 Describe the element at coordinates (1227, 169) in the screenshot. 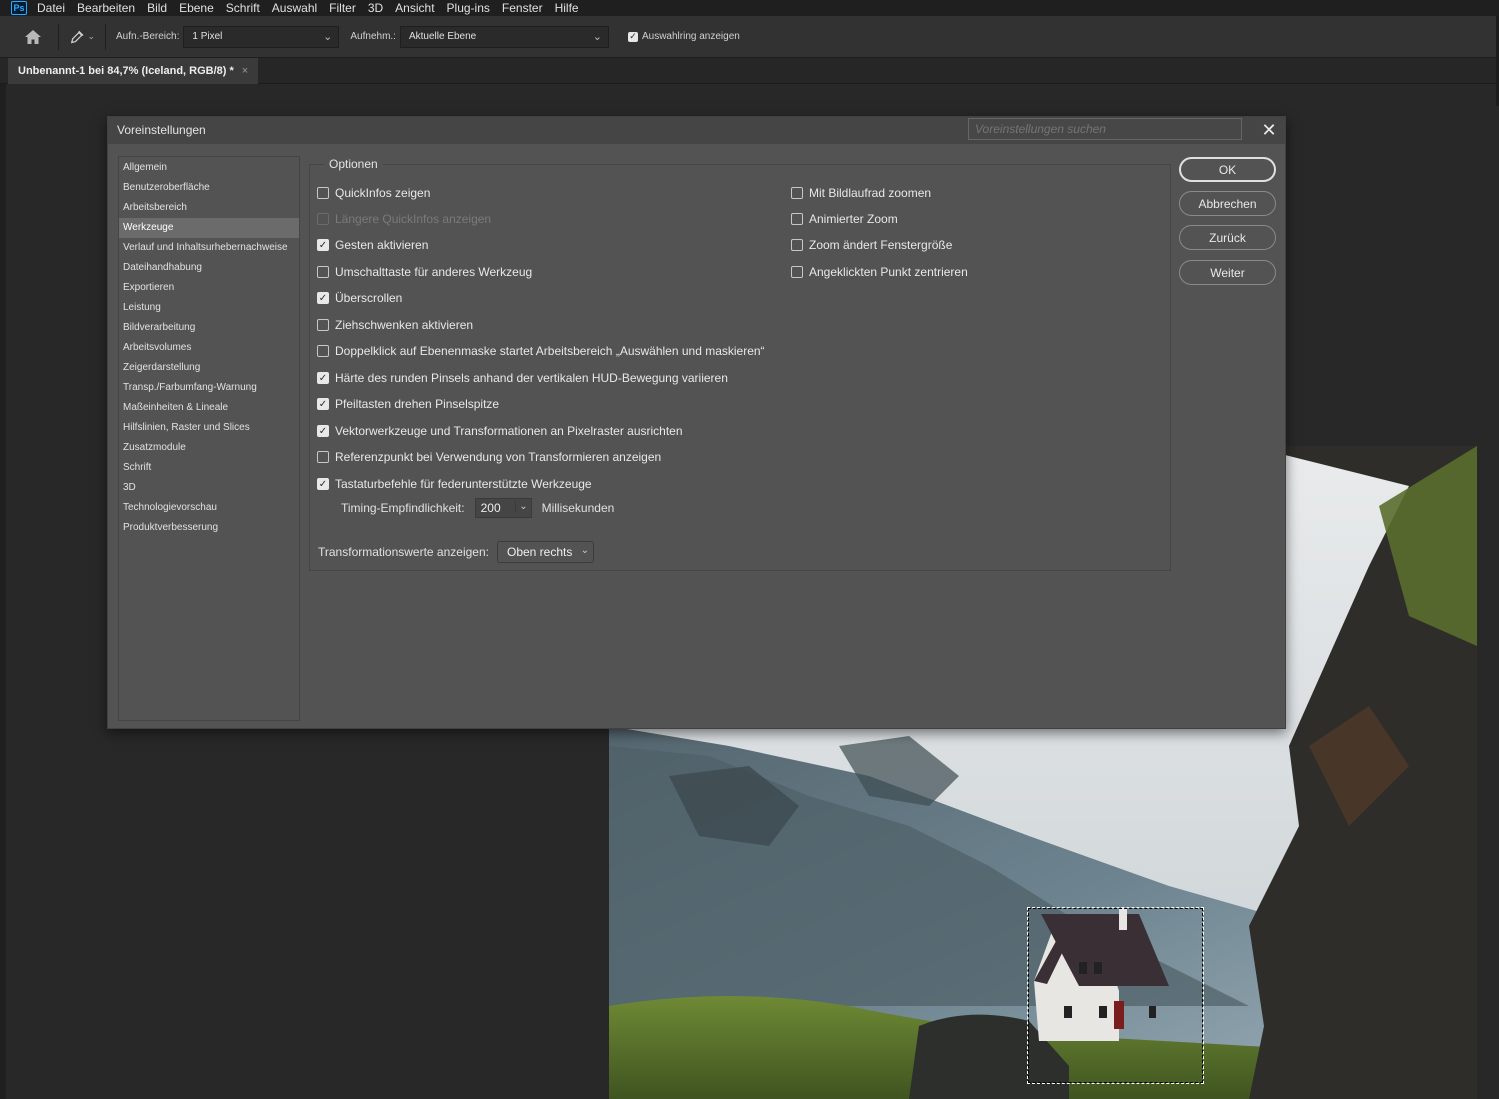

I see `ok-button: OK` at that location.